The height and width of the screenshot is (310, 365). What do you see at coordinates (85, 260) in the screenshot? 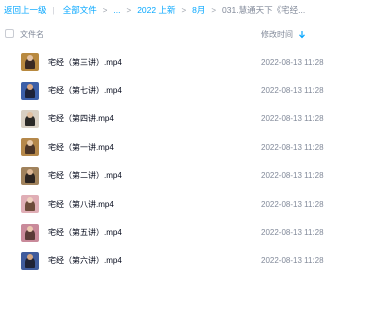
I see `file-name: 宅经（第六讲）.mp4` at bounding box center [85, 260].